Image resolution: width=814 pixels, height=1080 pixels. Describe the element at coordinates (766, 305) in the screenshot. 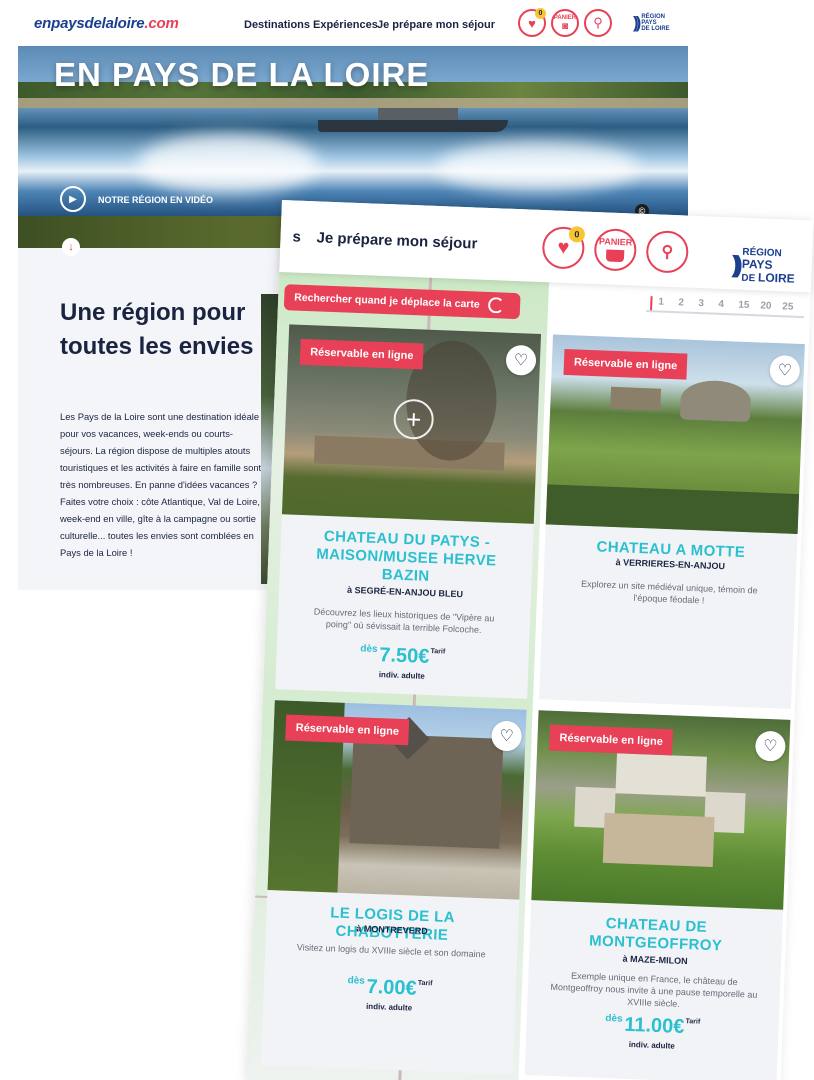

I see `pager-item: 20` at that location.